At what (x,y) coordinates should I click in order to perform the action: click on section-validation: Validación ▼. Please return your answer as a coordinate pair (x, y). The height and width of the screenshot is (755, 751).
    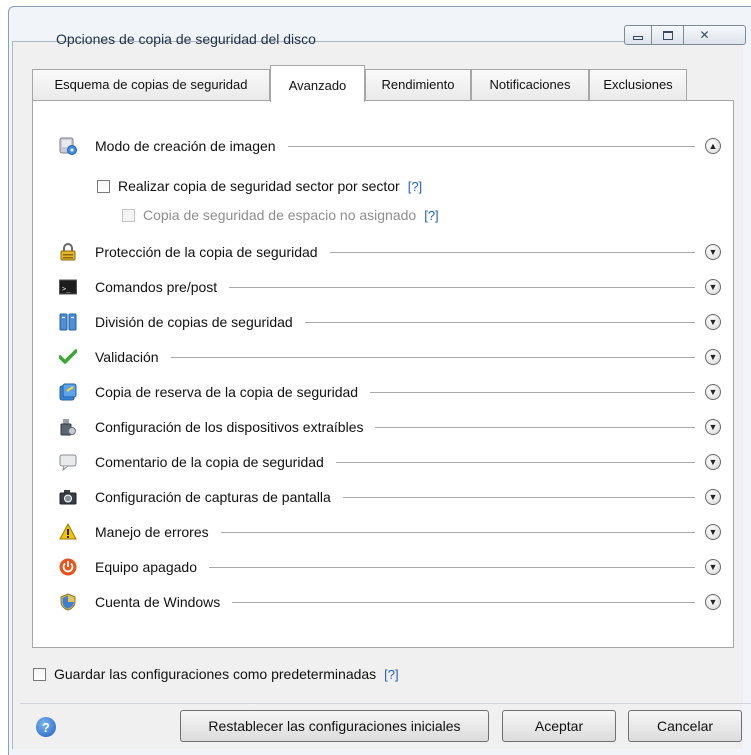
    Looking at the image, I should click on (390, 357).